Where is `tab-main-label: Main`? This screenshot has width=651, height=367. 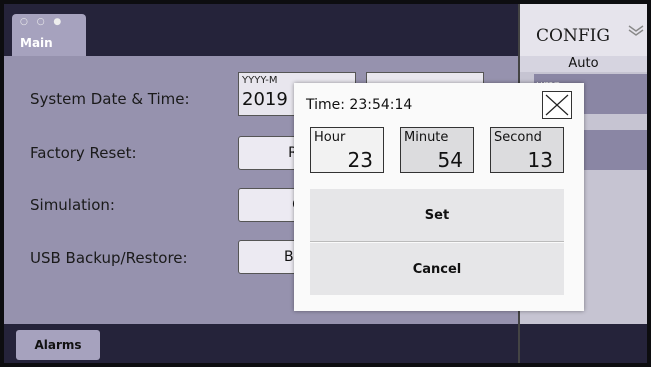 tab-main-label: Main is located at coordinates (36, 43).